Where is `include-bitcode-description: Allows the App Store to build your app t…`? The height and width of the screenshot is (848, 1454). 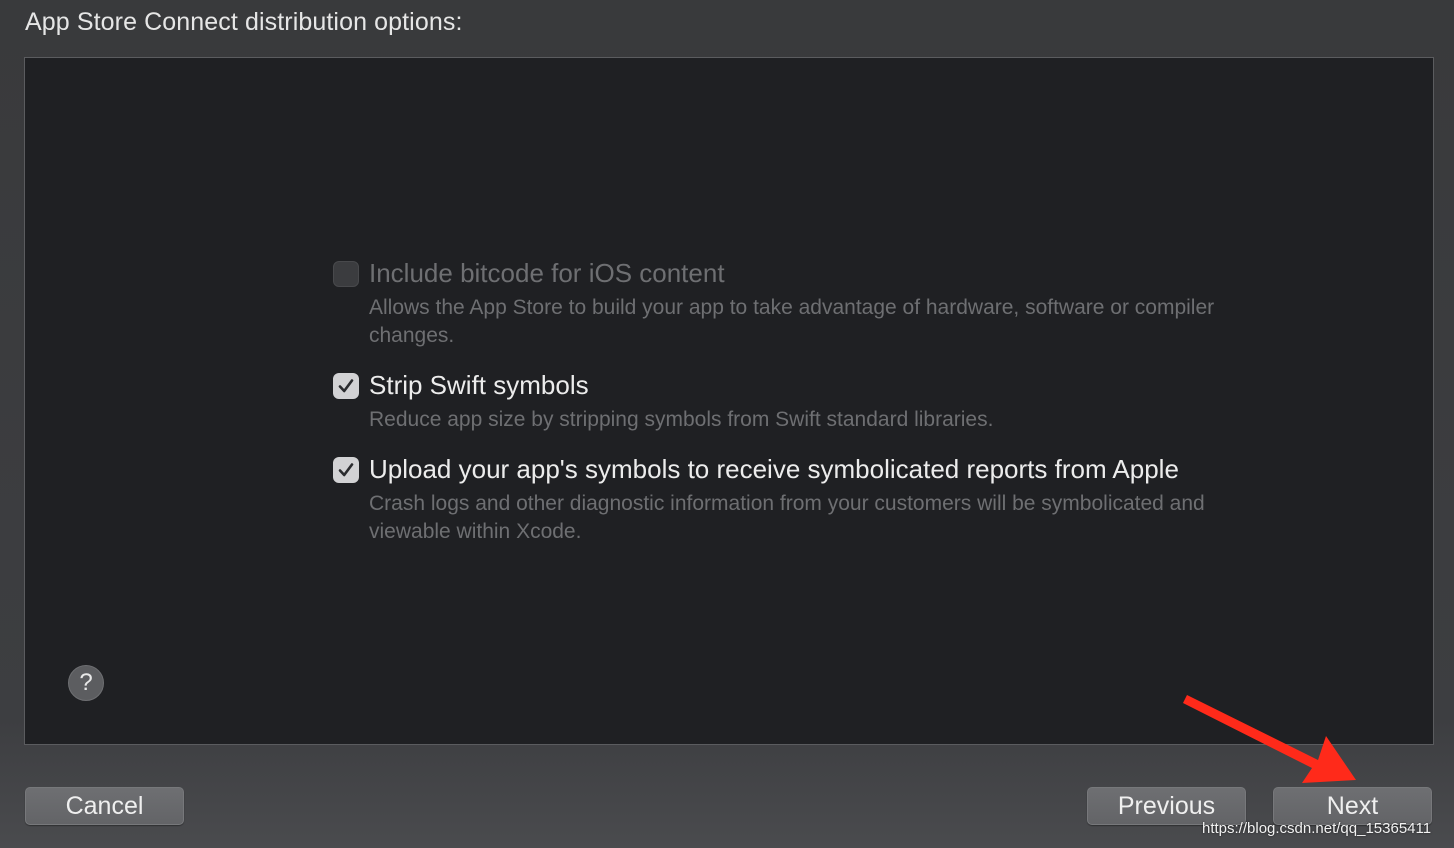 include-bitcode-description: Allows the App Store to build your app t… is located at coordinates (792, 321).